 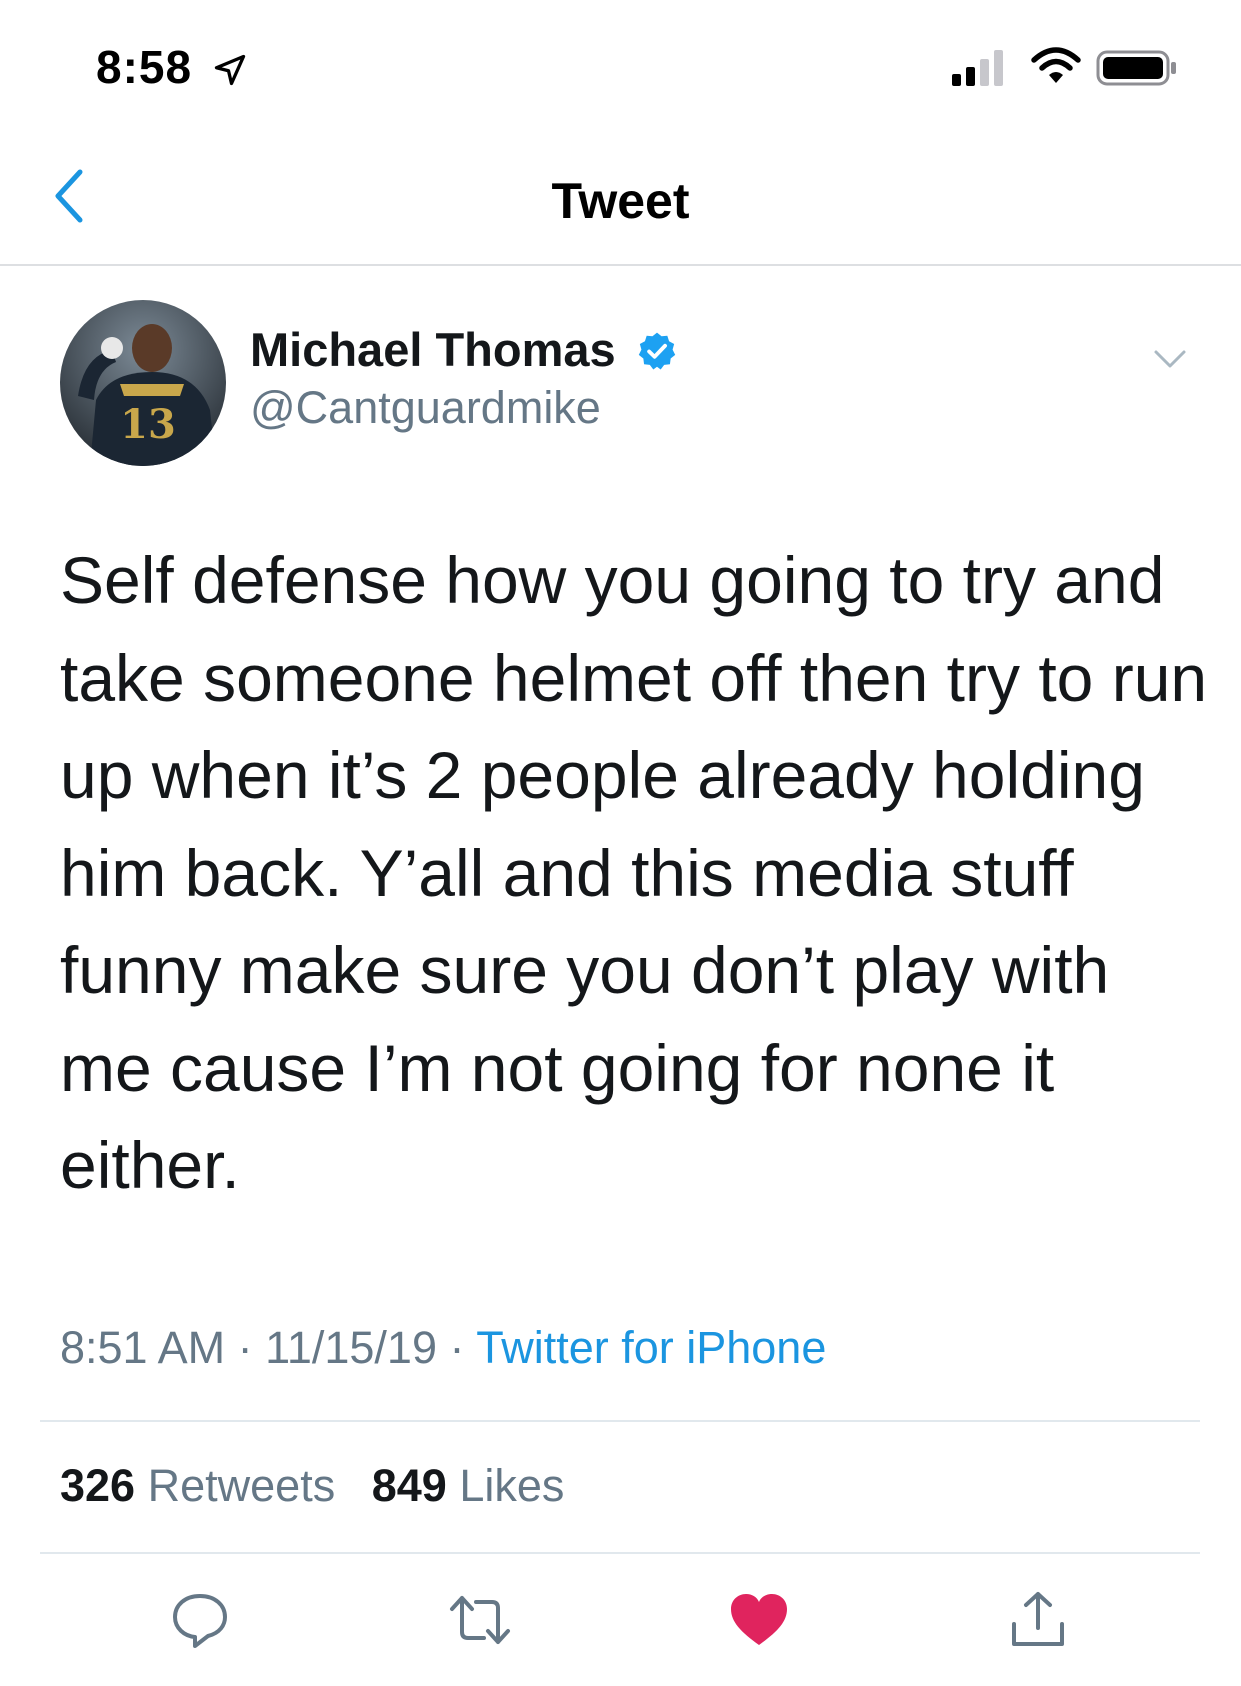 What do you see at coordinates (409, 1485) in the screenshot?
I see `likes-count: 849` at bounding box center [409, 1485].